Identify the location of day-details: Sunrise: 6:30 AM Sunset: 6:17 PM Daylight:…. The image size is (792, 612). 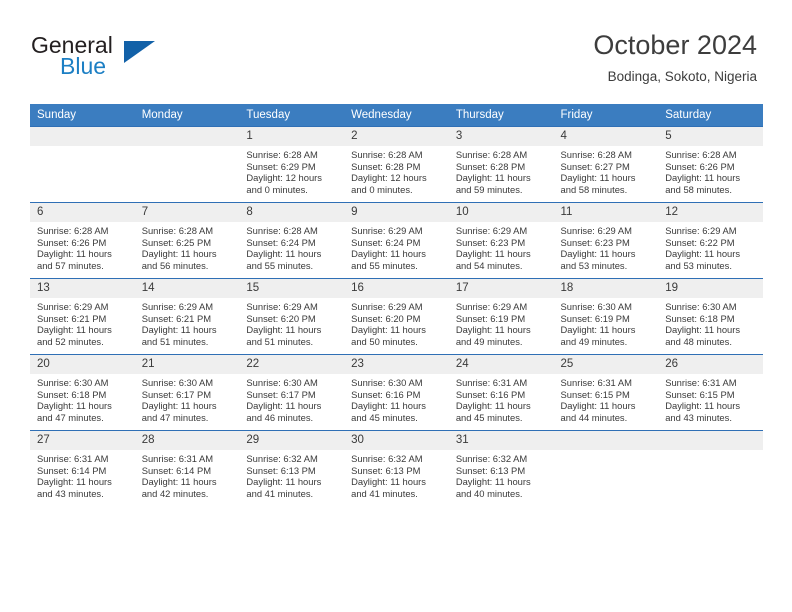
(187, 398).